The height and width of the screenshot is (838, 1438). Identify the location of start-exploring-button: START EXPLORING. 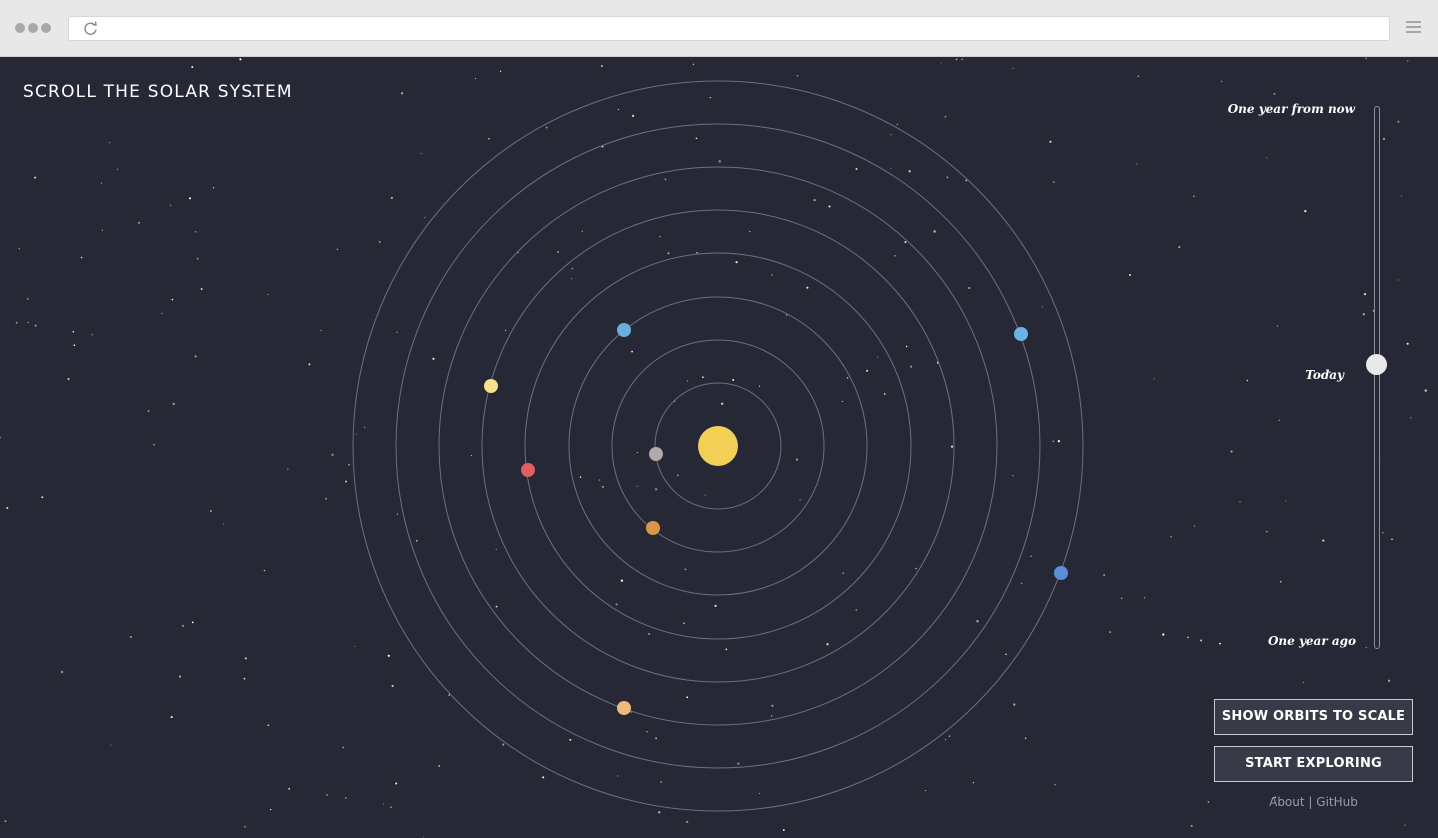
(1313, 764).